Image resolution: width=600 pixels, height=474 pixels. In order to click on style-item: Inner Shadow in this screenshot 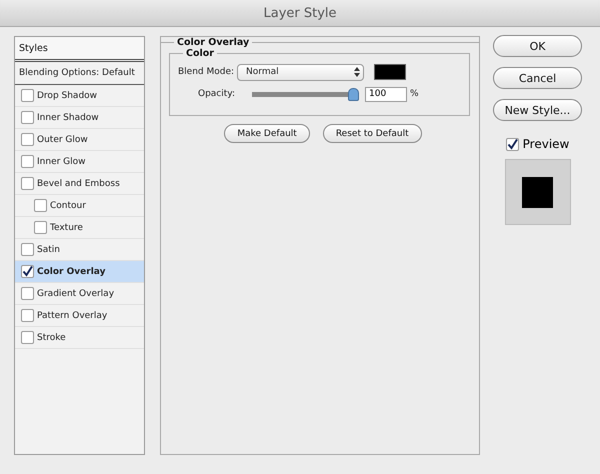, I will do `click(79, 118)`.